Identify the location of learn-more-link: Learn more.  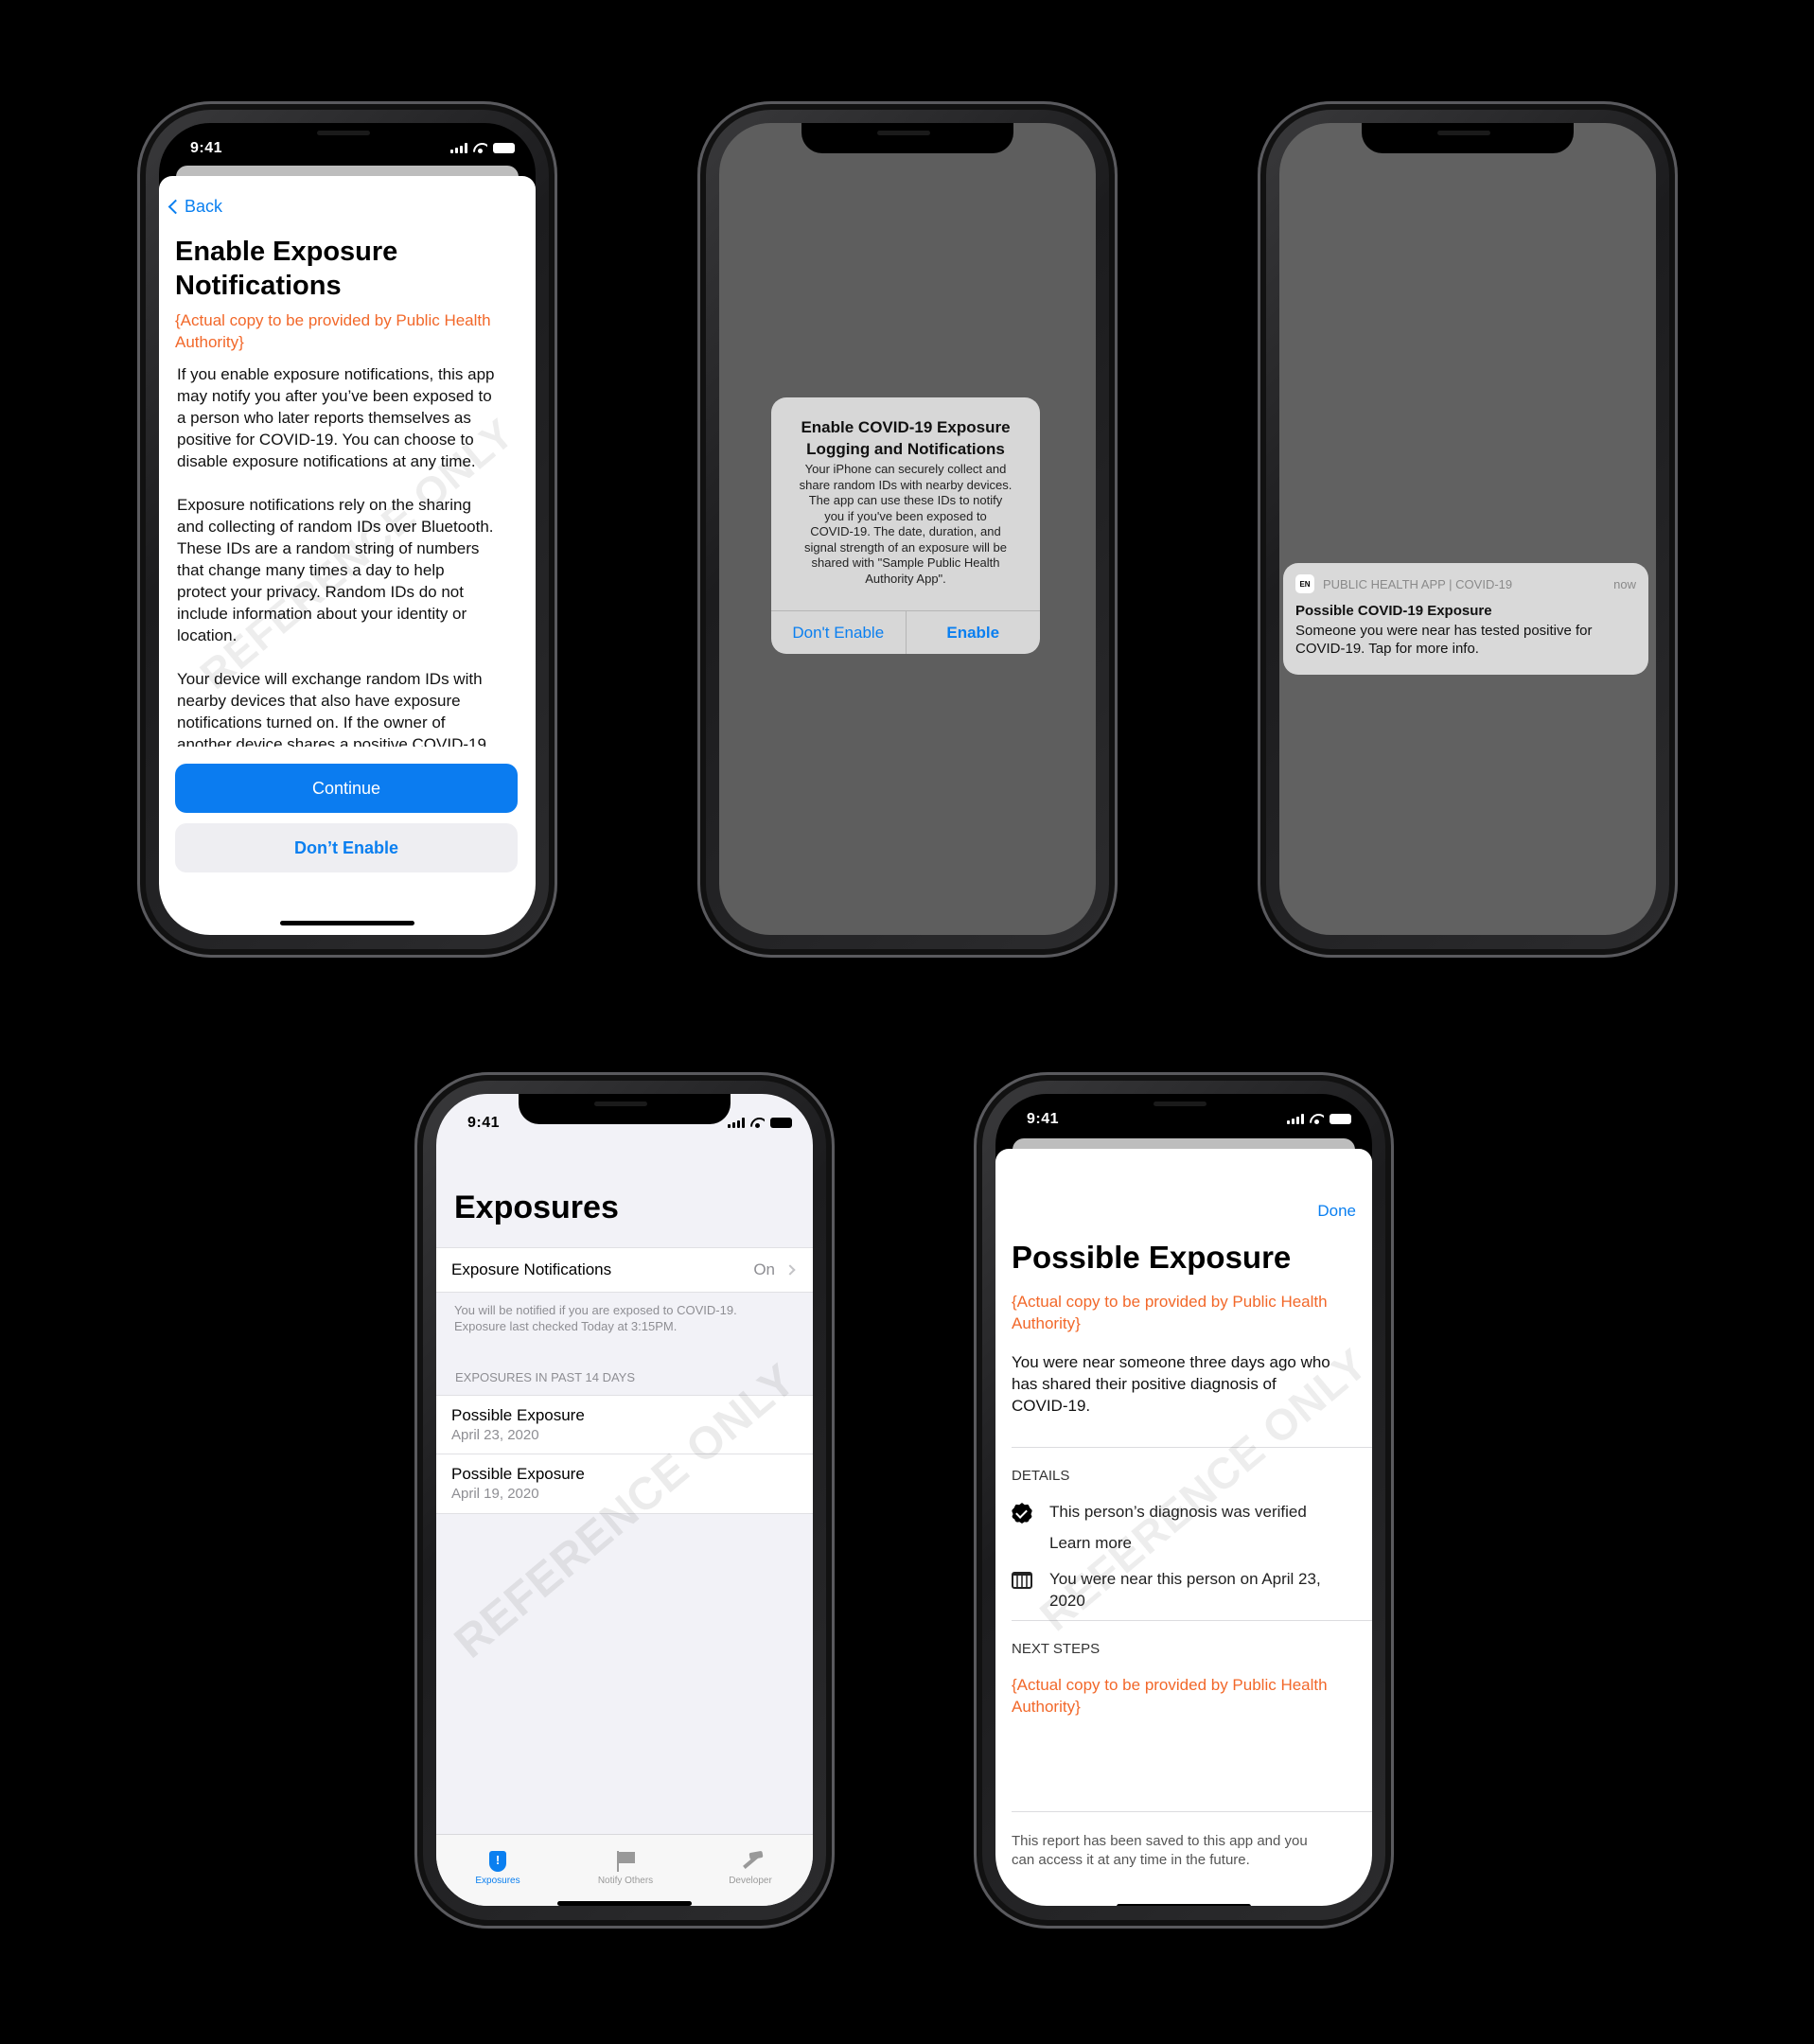
(1090, 1543).